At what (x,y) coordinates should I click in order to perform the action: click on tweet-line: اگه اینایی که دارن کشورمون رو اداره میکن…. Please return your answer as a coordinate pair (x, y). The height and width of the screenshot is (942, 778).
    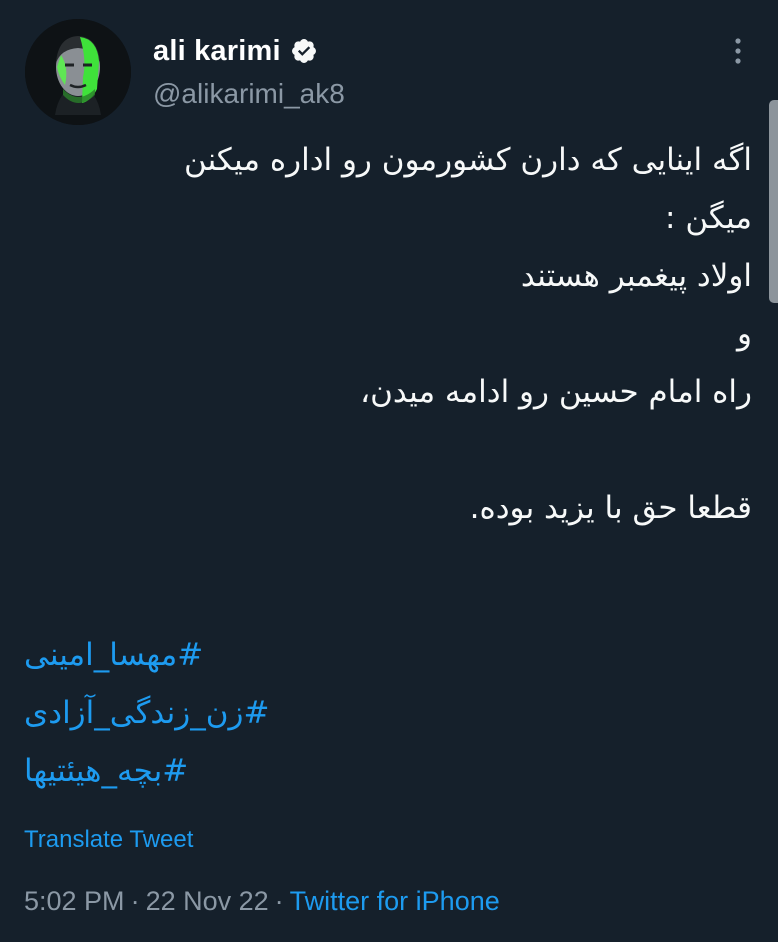
    Looking at the image, I should click on (467, 160).